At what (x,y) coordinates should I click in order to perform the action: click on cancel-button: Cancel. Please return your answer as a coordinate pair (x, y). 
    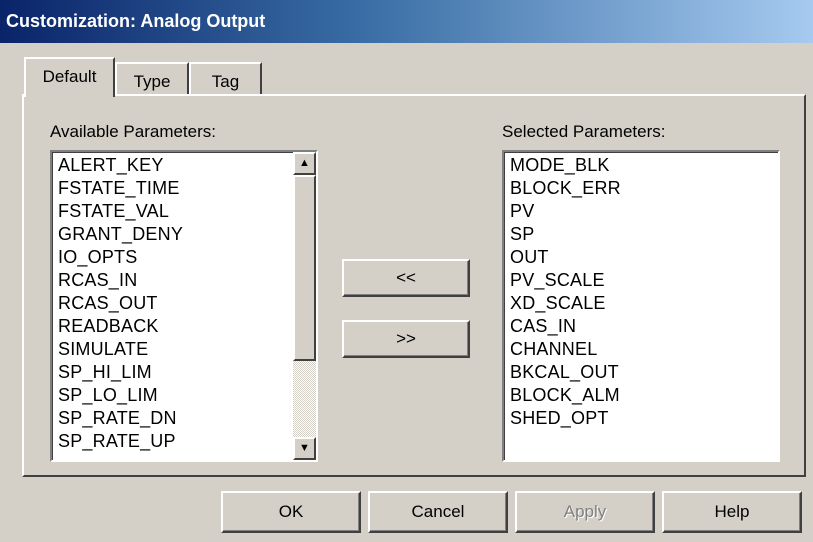
    Looking at the image, I should click on (438, 512).